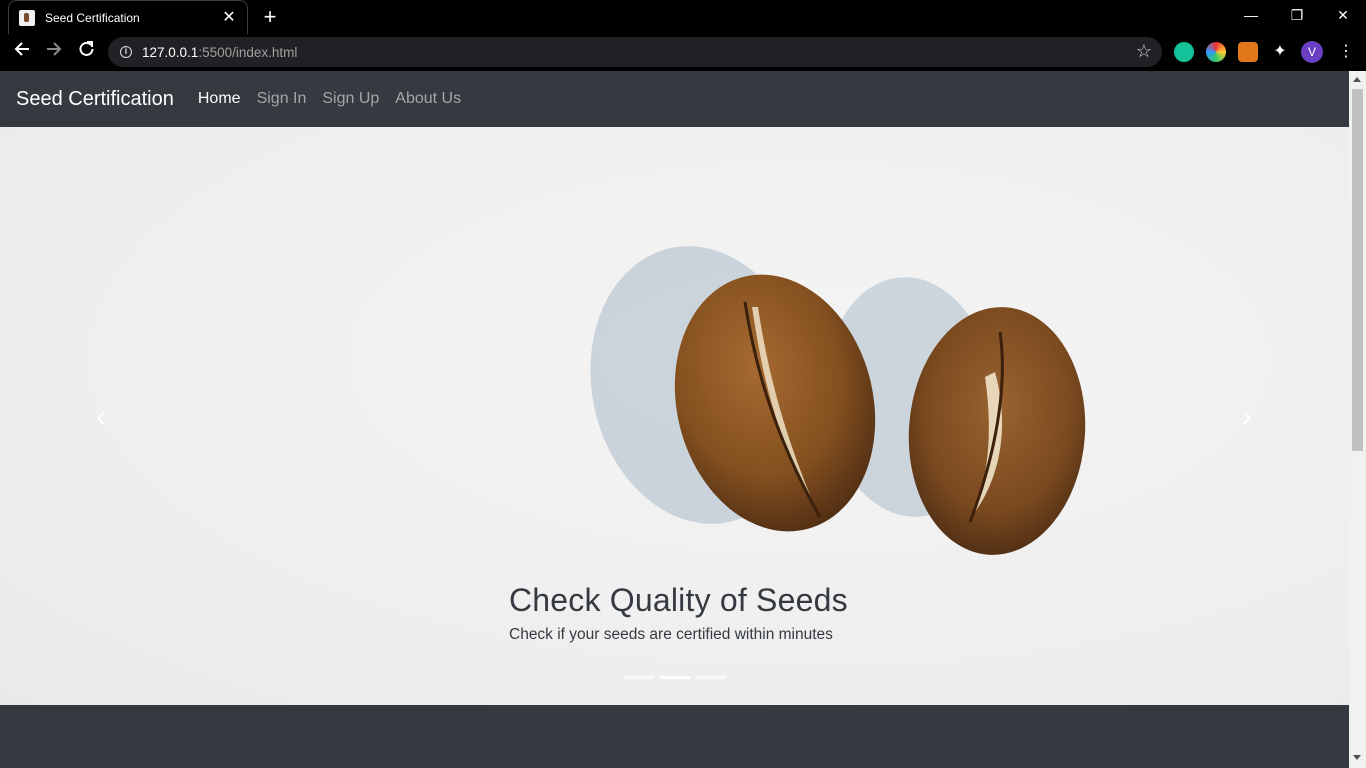 The image size is (1366, 768). What do you see at coordinates (1184, 52) in the screenshot?
I see `grammarly-icon` at bounding box center [1184, 52].